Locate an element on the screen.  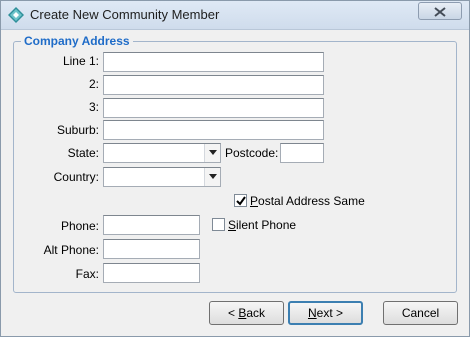
checkmark-icon is located at coordinates (241, 201).